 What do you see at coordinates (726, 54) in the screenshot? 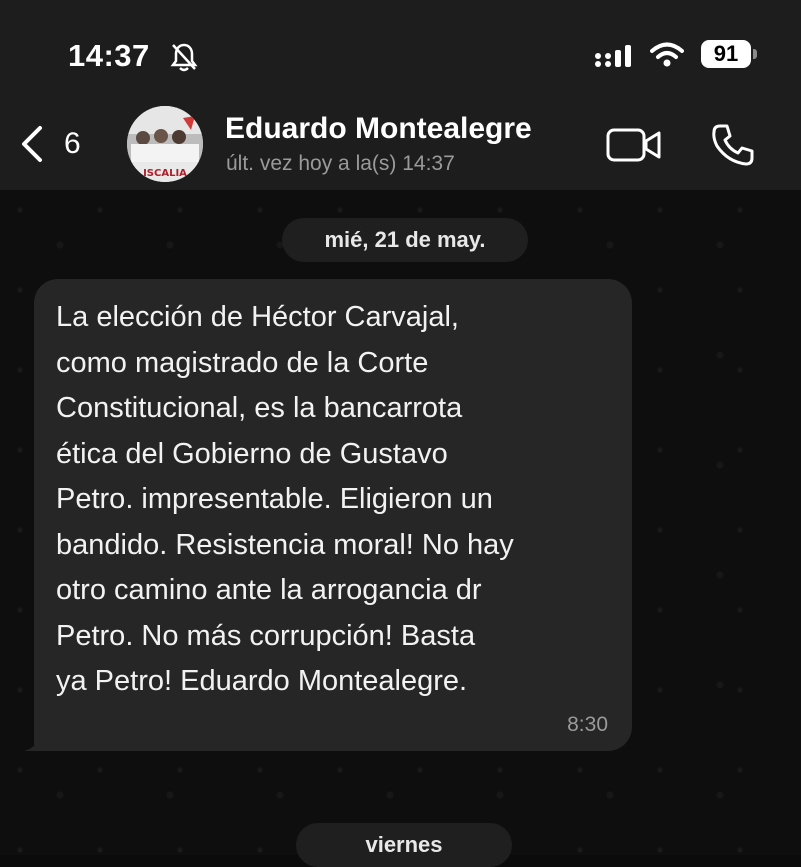
I see `battery-icon: 91` at bounding box center [726, 54].